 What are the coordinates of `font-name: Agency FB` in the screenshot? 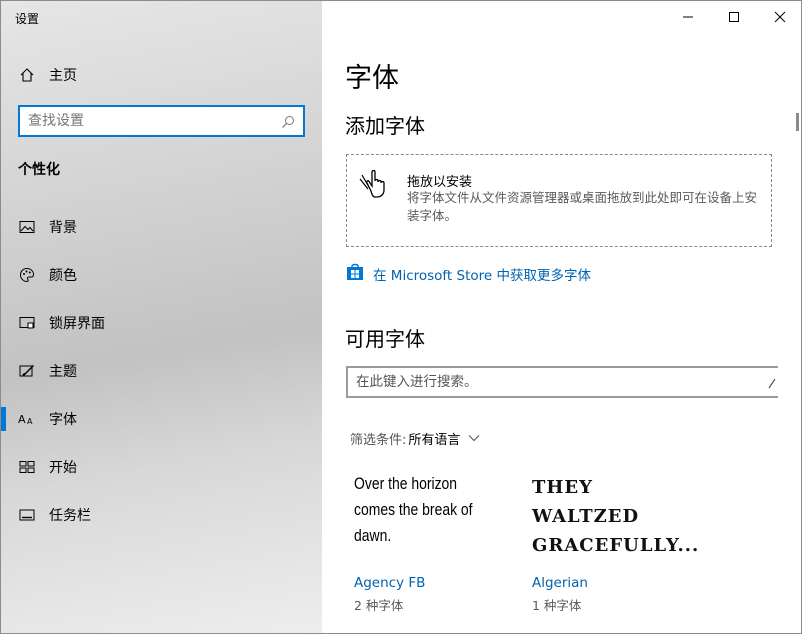 It's located at (390, 583).